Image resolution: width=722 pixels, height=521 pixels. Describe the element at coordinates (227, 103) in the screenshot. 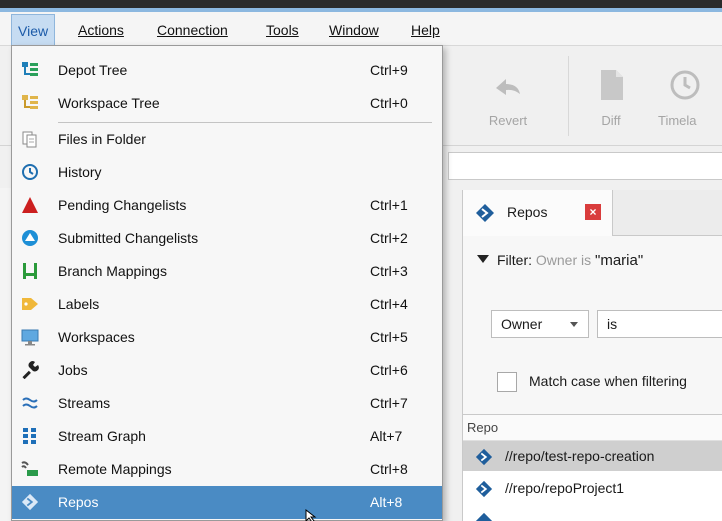

I see `menu-item-workspace-tree: Workspace Tree Ctrl+0` at that location.